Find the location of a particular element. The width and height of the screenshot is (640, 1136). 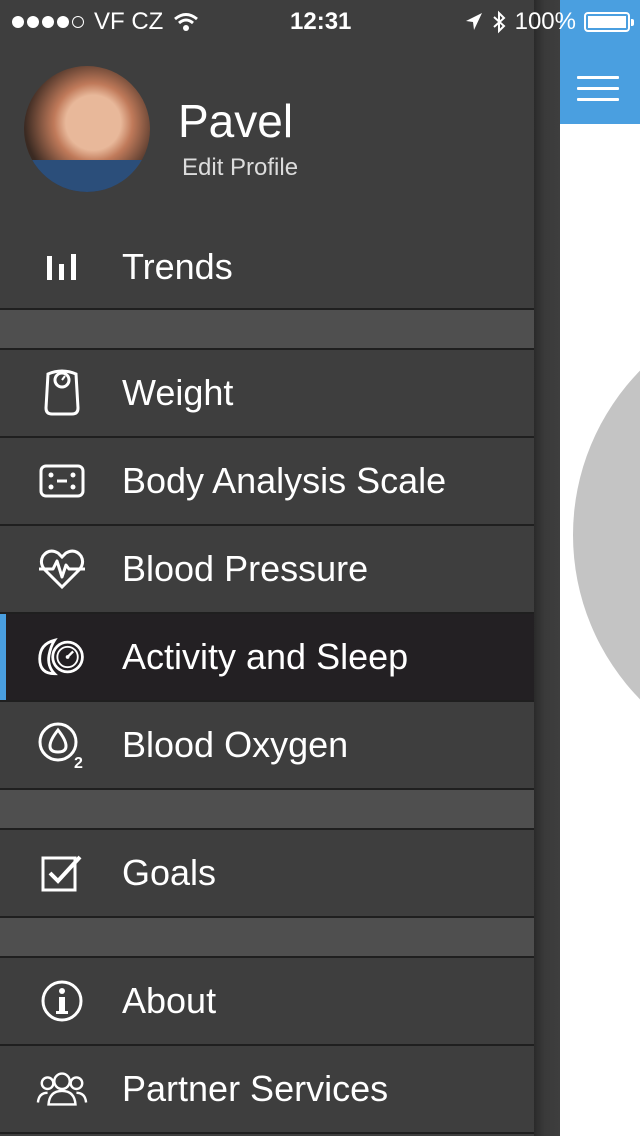

main-content-peek is located at coordinates (600, 568).